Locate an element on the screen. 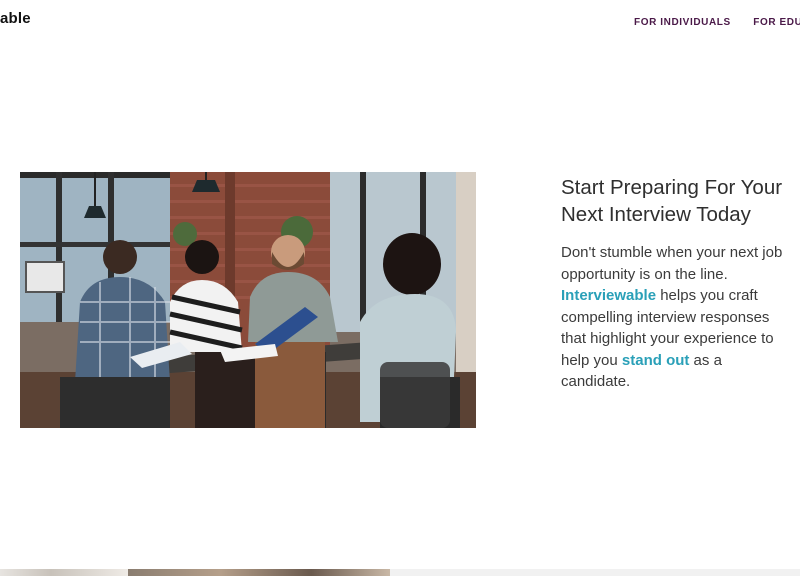  brand-logo: able is located at coordinates (15, 18).